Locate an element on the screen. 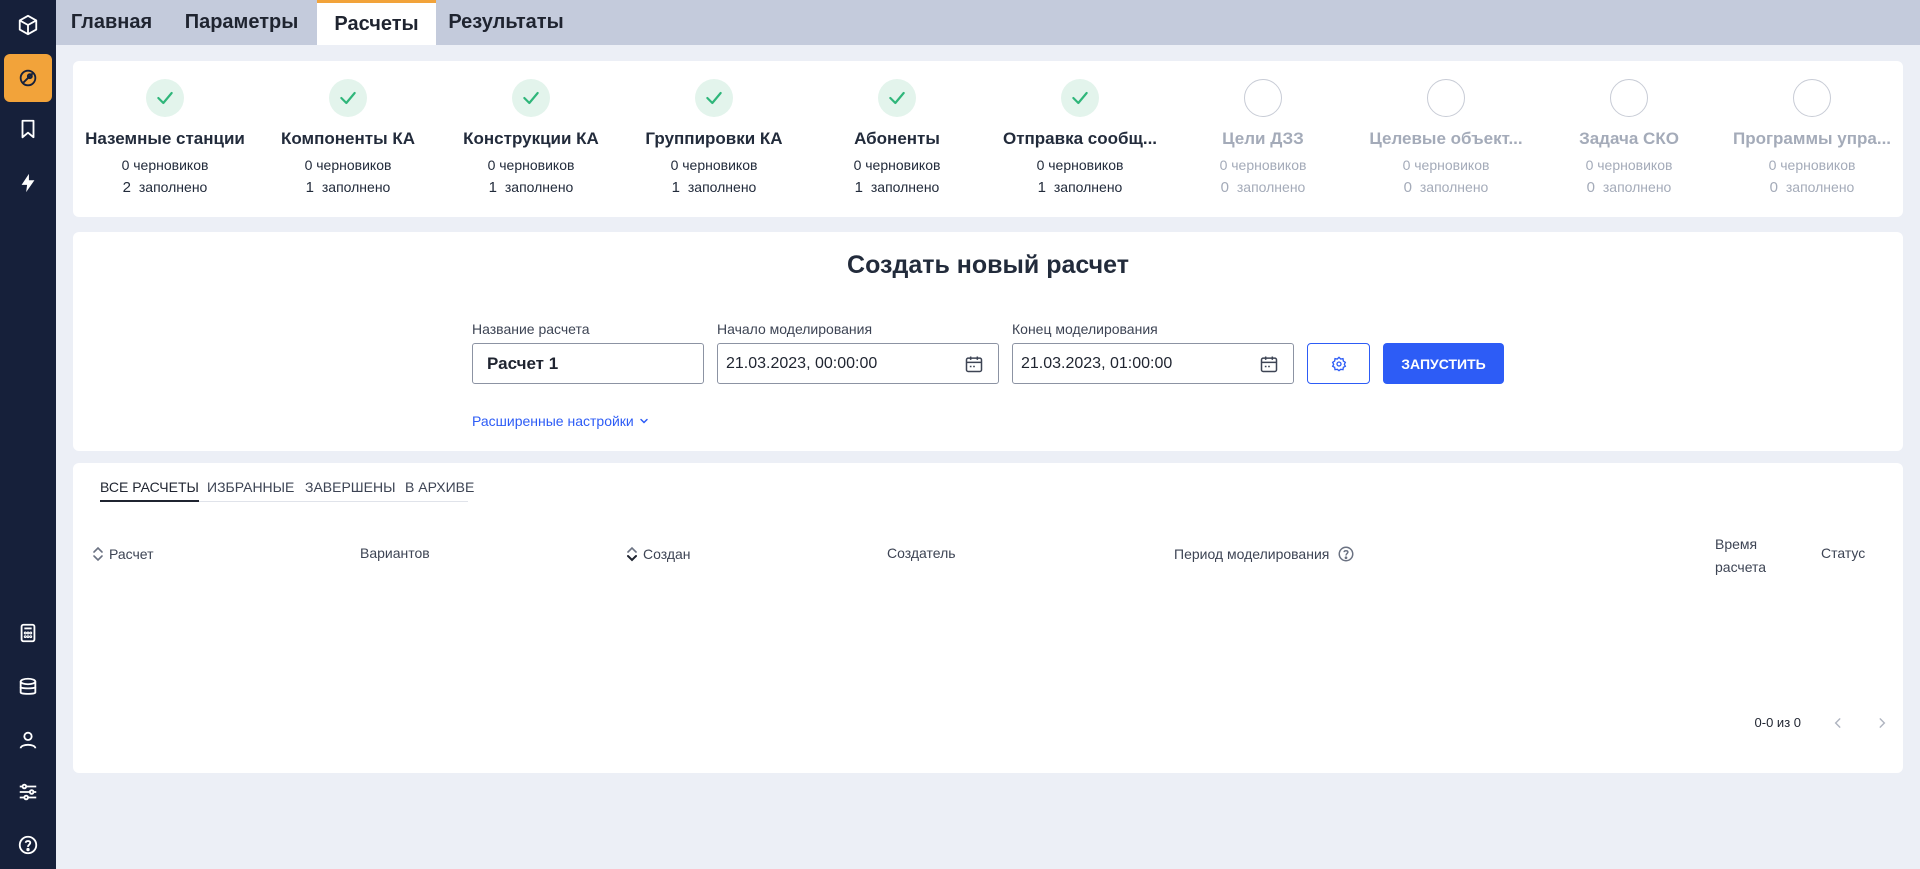 The image size is (1920, 869). end-date-input: 21.03.2023, 01:00:00 is located at coordinates (1153, 363).